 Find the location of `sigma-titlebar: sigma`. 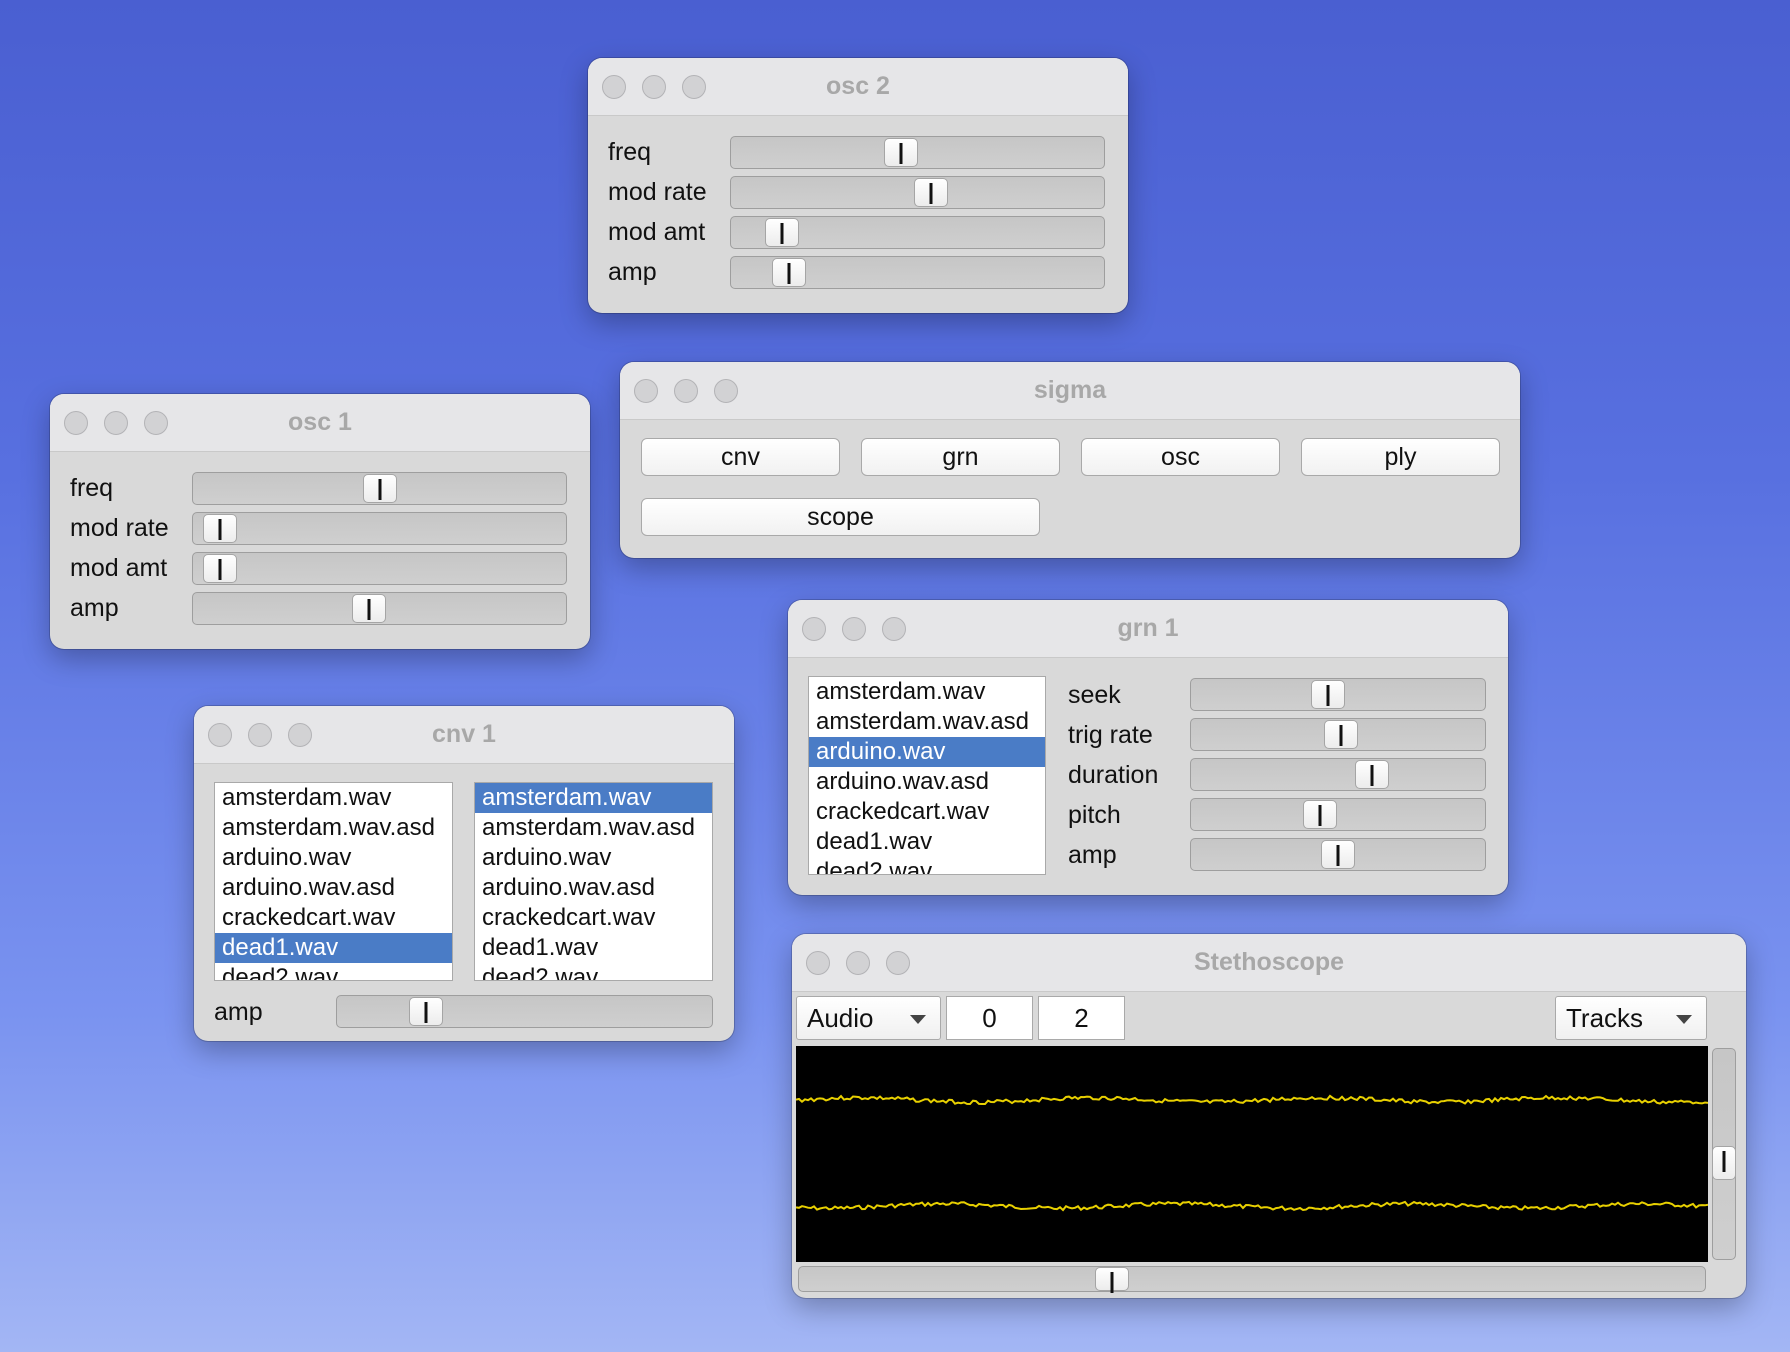

sigma-titlebar: sigma is located at coordinates (1070, 391).